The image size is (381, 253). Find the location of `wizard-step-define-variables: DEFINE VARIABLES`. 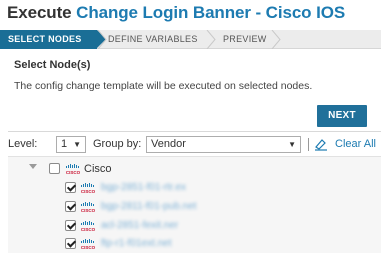

wizard-step-define-variables: DEFINE VARIABLES is located at coordinates (153, 39).